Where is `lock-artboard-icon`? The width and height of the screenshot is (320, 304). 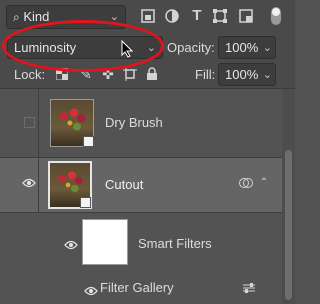 lock-artboard-icon is located at coordinates (130, 74).